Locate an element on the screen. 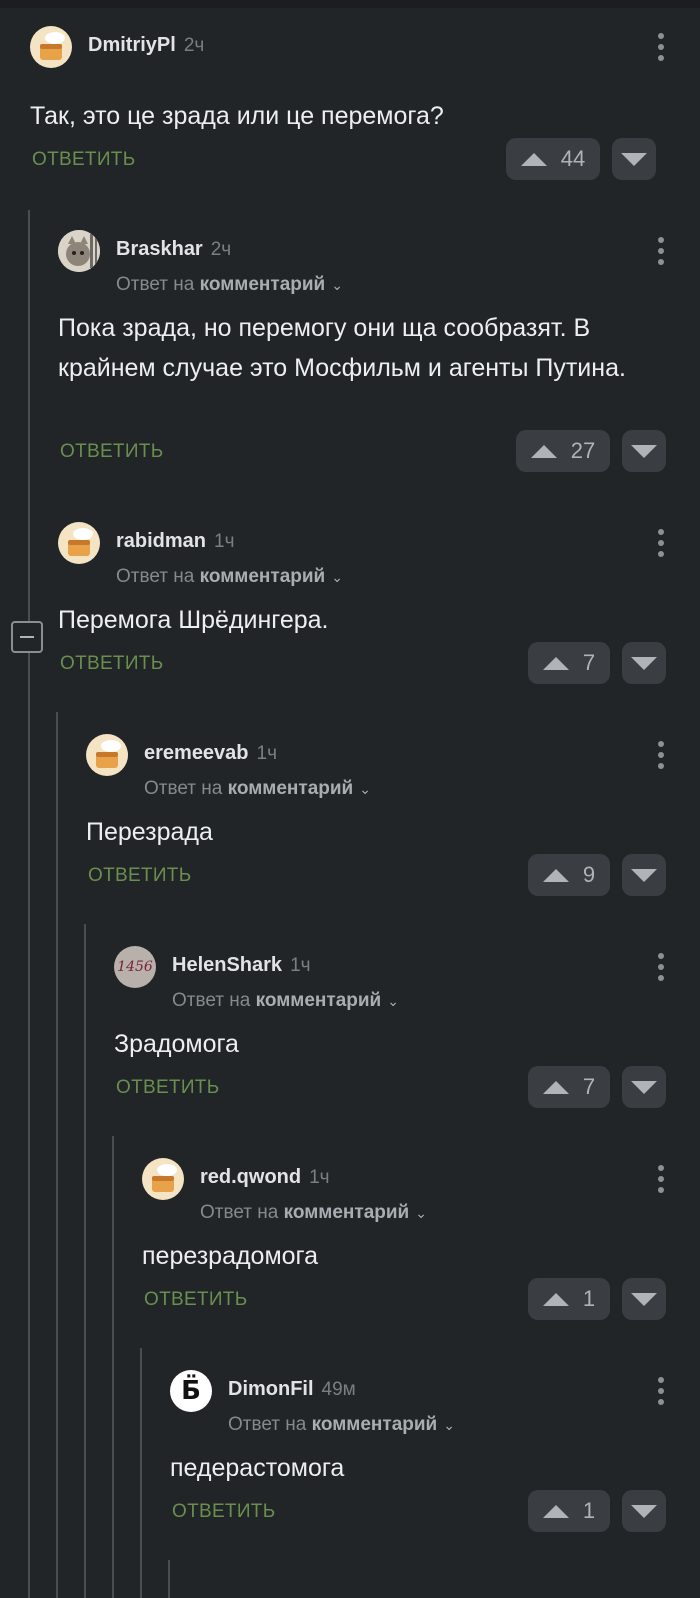 This screenshot has width=700, height=1598. username: DimonFil 49м is located at coordinates (292, 1389).